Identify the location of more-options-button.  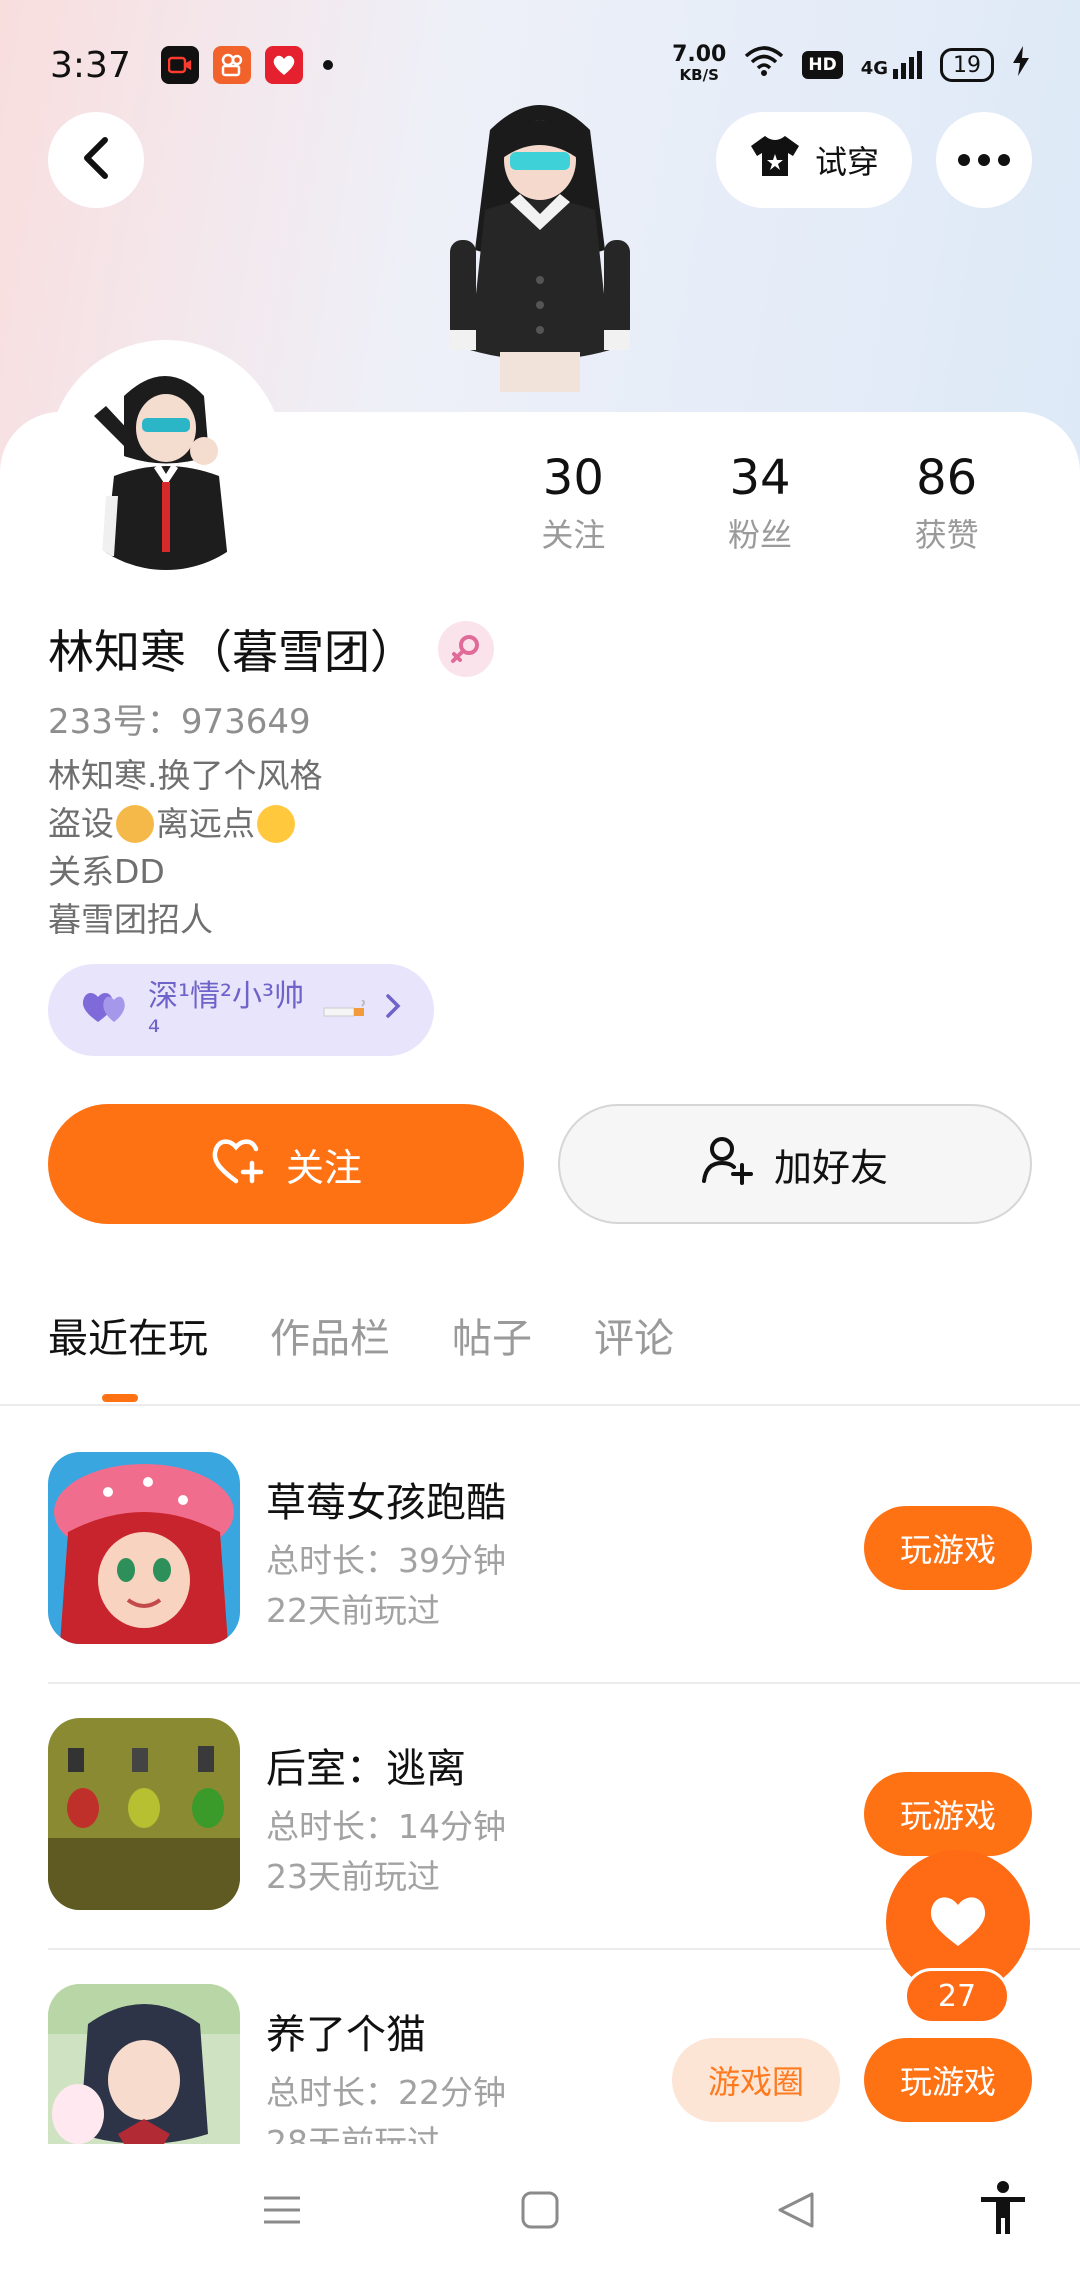
(984, 160).